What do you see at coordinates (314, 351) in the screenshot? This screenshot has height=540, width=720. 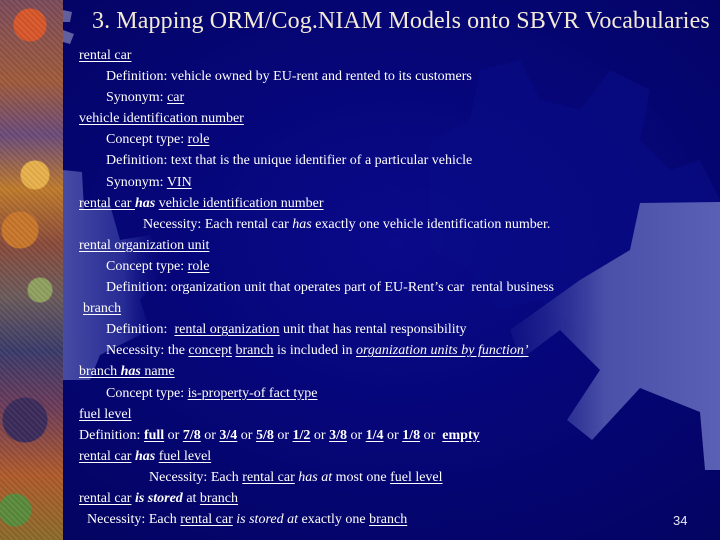 I see `text-segment: is included in` at bounding box center [314, 351].